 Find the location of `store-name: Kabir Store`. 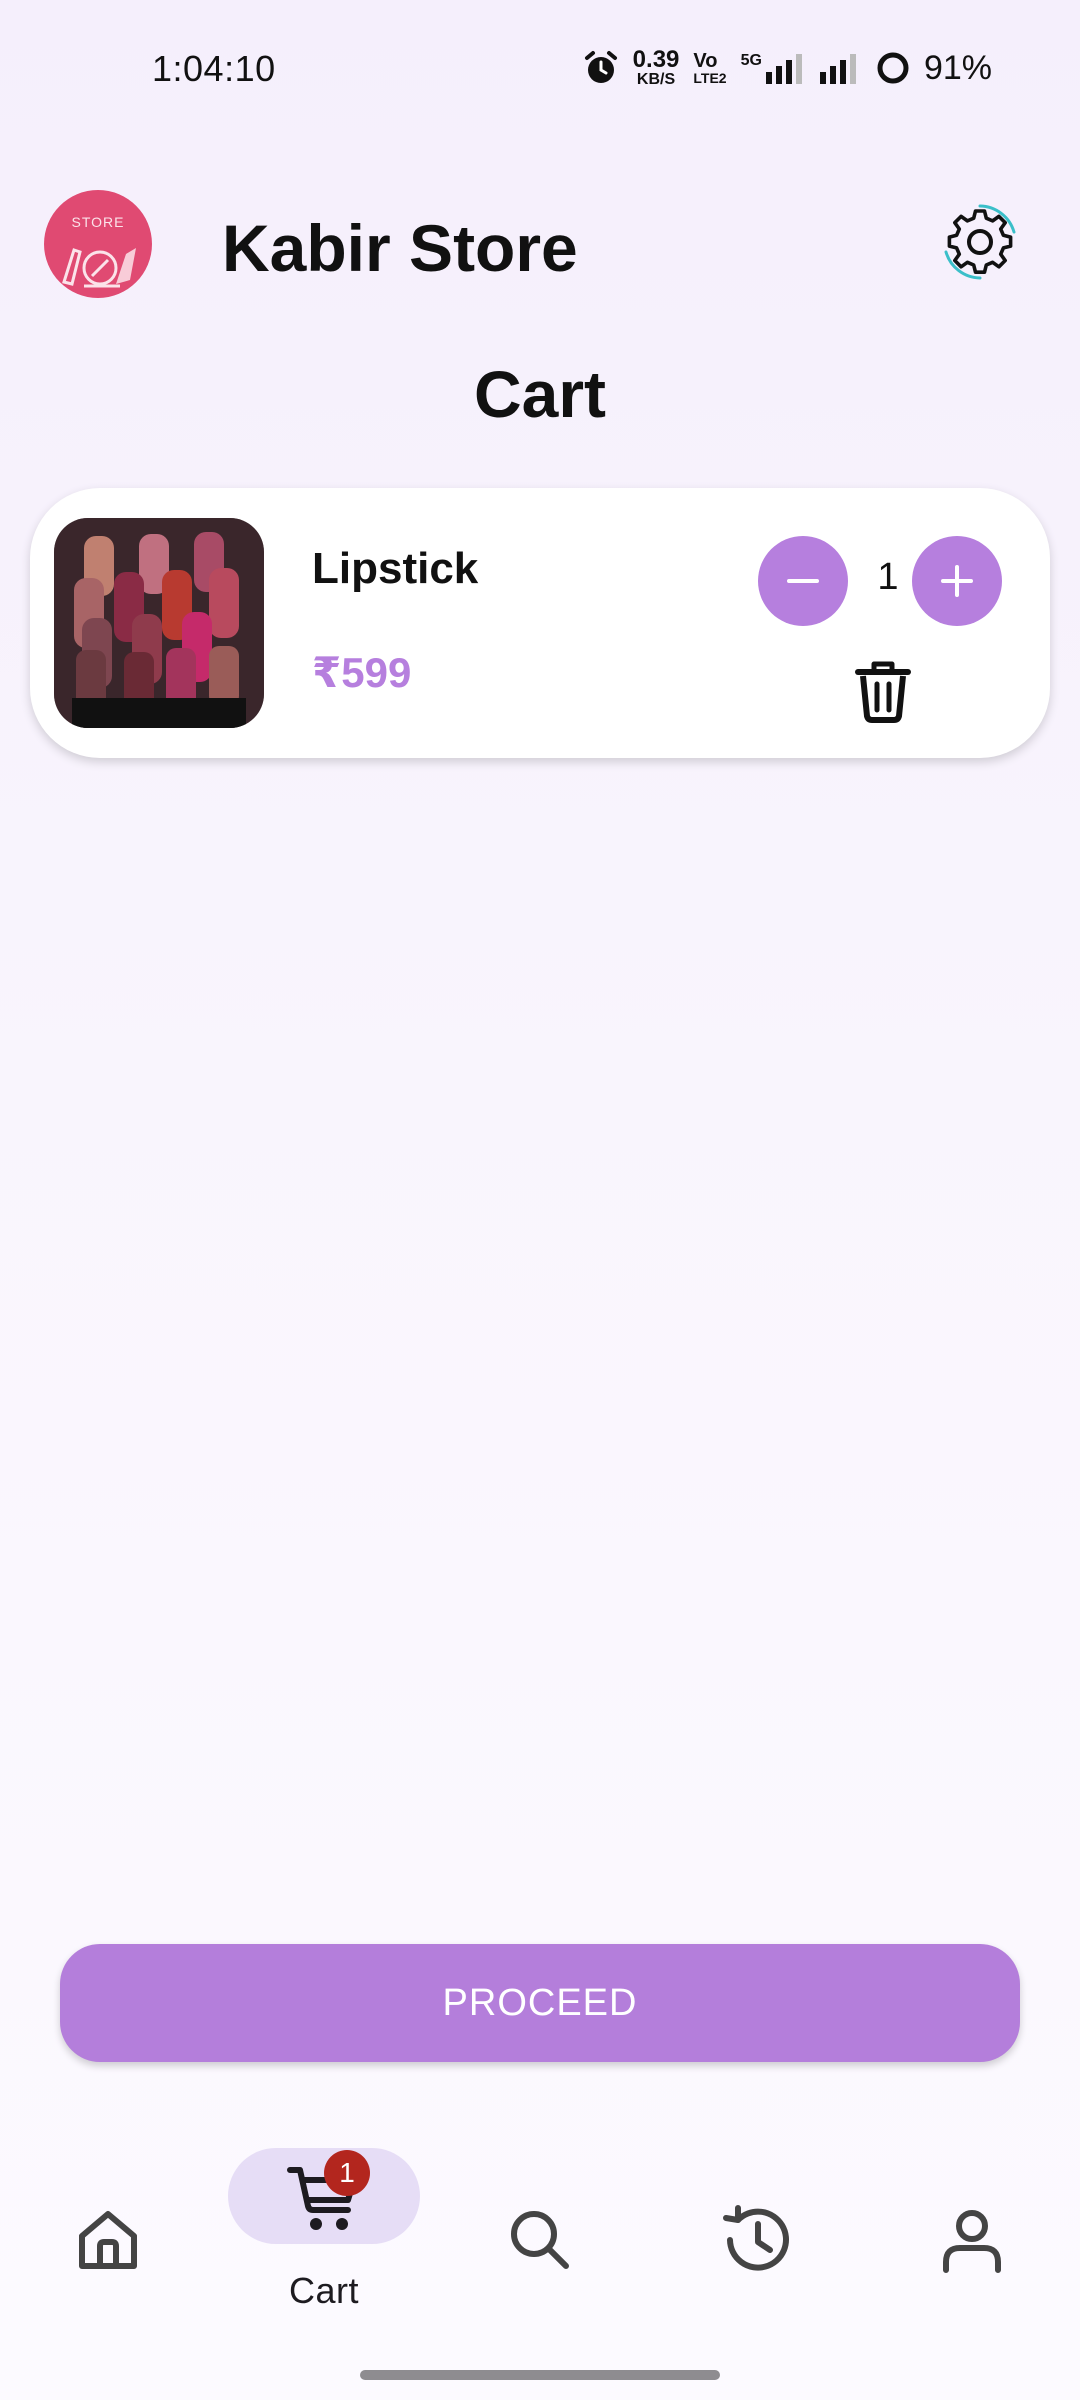

store-name: Kabir Store is located at coordinates (400, 248).